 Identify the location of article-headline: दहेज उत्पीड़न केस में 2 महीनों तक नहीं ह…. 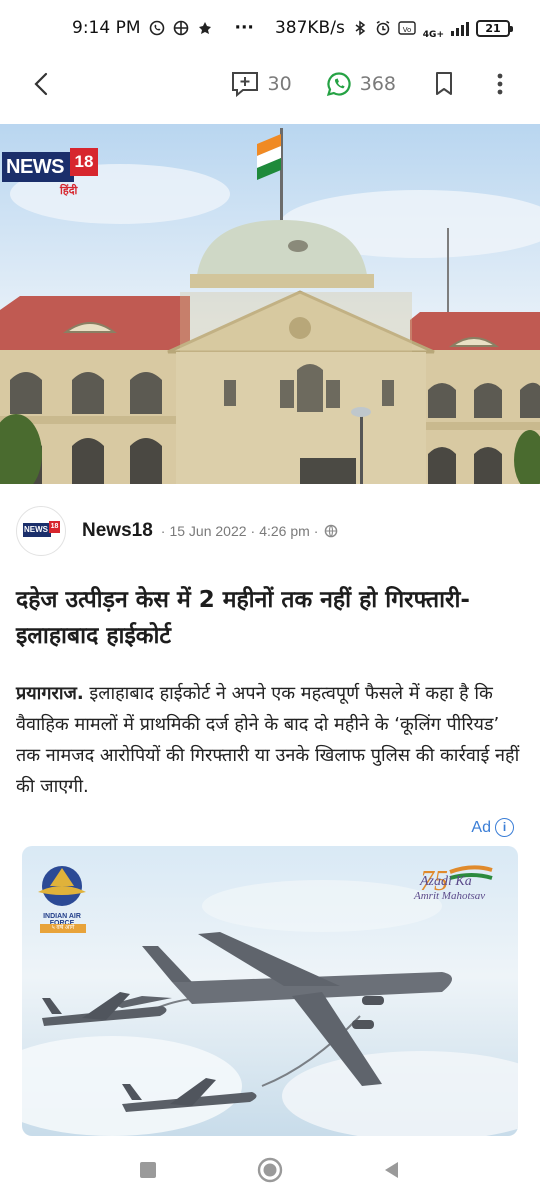
(243, 618).